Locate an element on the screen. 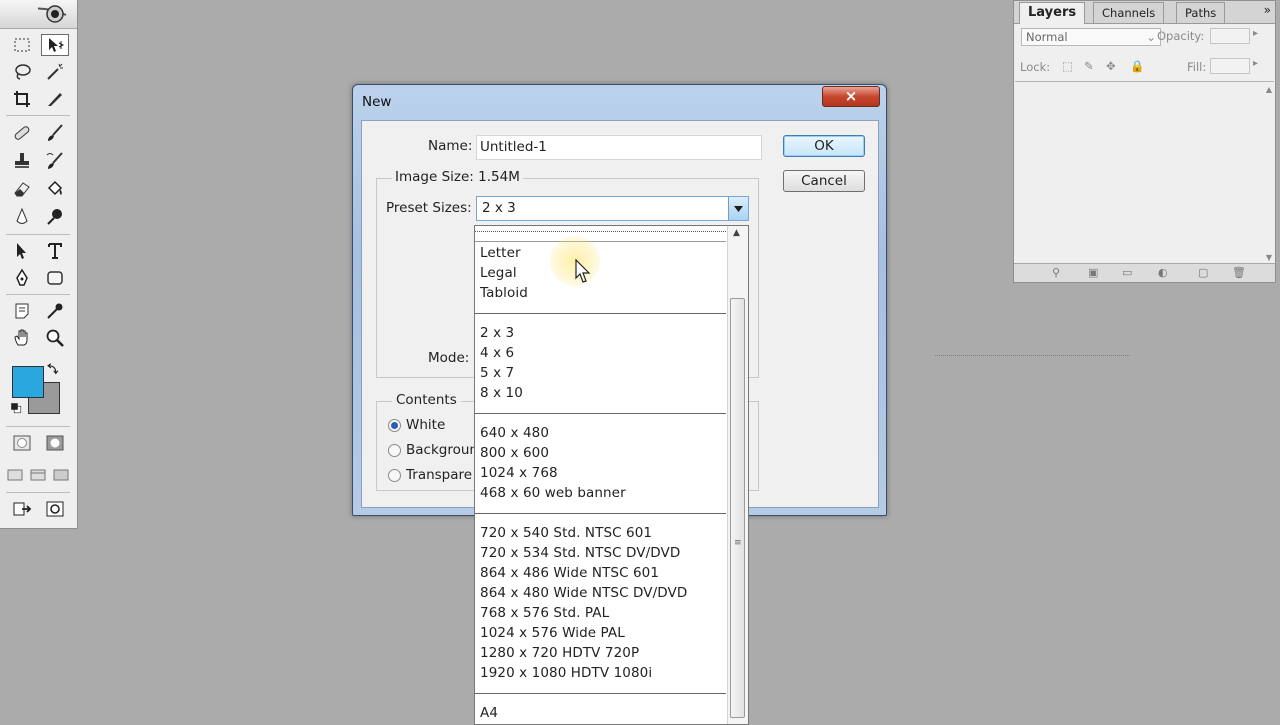 The image size is (1280, 725). layer-style-icon: ▣ is located at coordinates (1094, 272).